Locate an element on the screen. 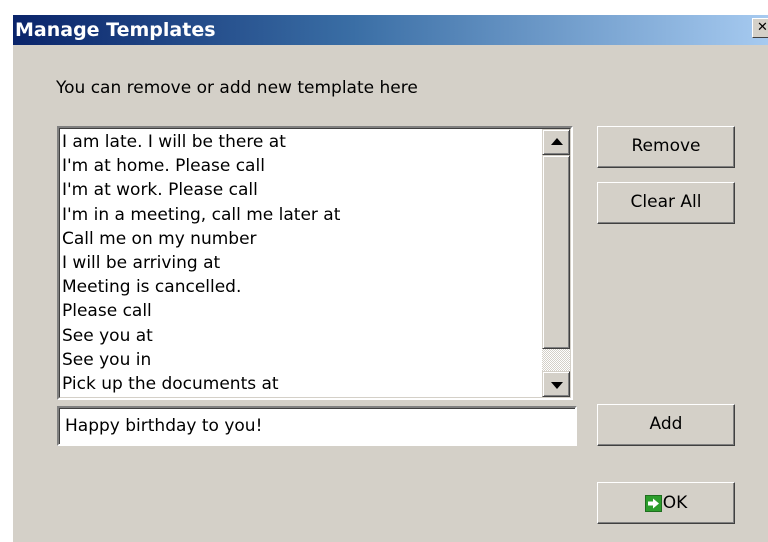  list-item: I'm at work. Please call is located at coordinates (301, 192).